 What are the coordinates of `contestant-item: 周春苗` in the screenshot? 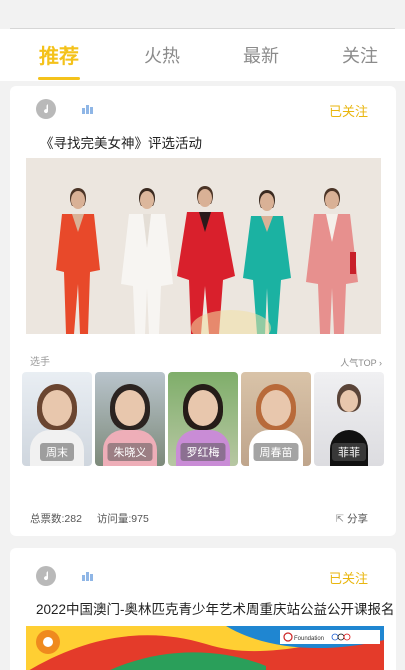 It's located at (276, 419).